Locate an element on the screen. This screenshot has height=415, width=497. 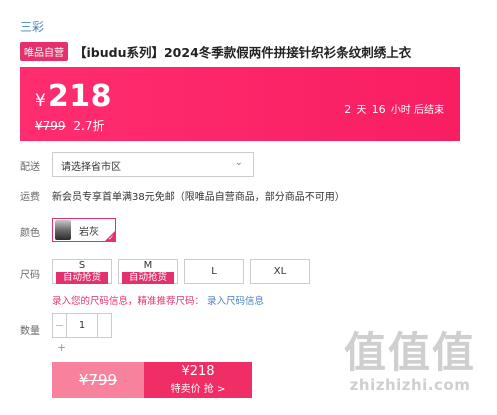
countdown-hours-unit: 小时 is located at coordinates (400, 110).